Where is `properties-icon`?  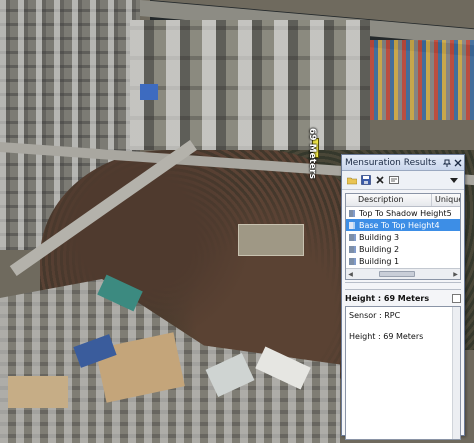 properties-icon is located at coordinates (394, 180).